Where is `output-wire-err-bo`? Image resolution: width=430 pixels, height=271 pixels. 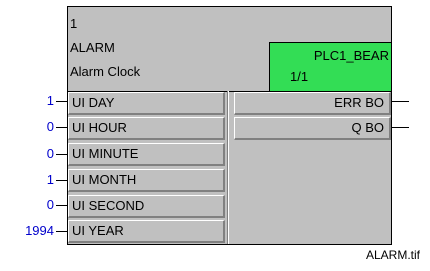
output-wire-err-bo is located at coordinates (400, 101).